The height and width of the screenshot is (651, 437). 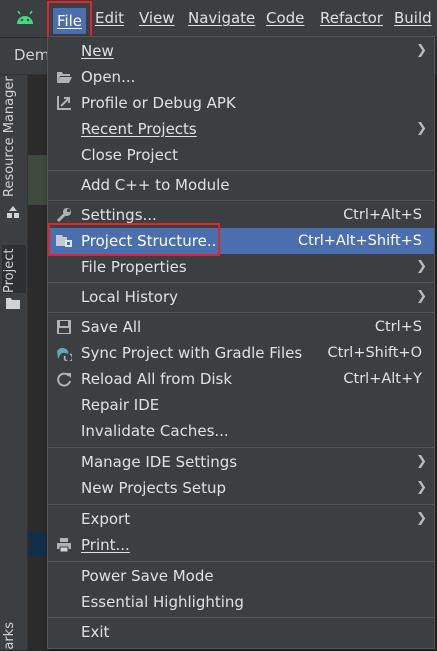 I want to click on profile-apk-icon, so click(x=64, y=103).